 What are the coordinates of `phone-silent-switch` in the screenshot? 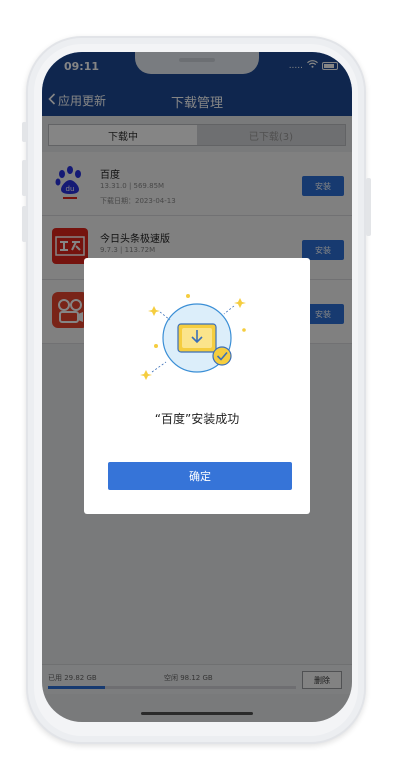 It's located at (24, 132).